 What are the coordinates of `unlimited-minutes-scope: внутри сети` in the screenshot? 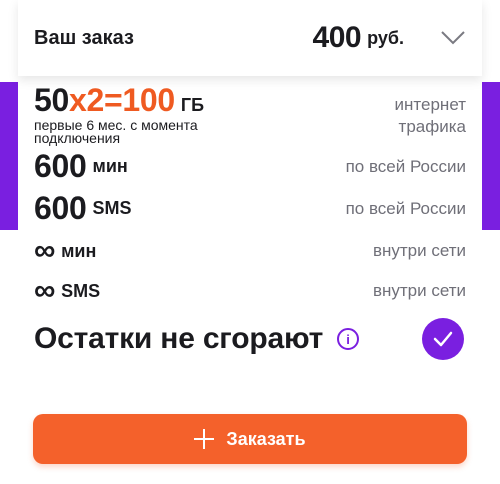 It's located at (419, 250).